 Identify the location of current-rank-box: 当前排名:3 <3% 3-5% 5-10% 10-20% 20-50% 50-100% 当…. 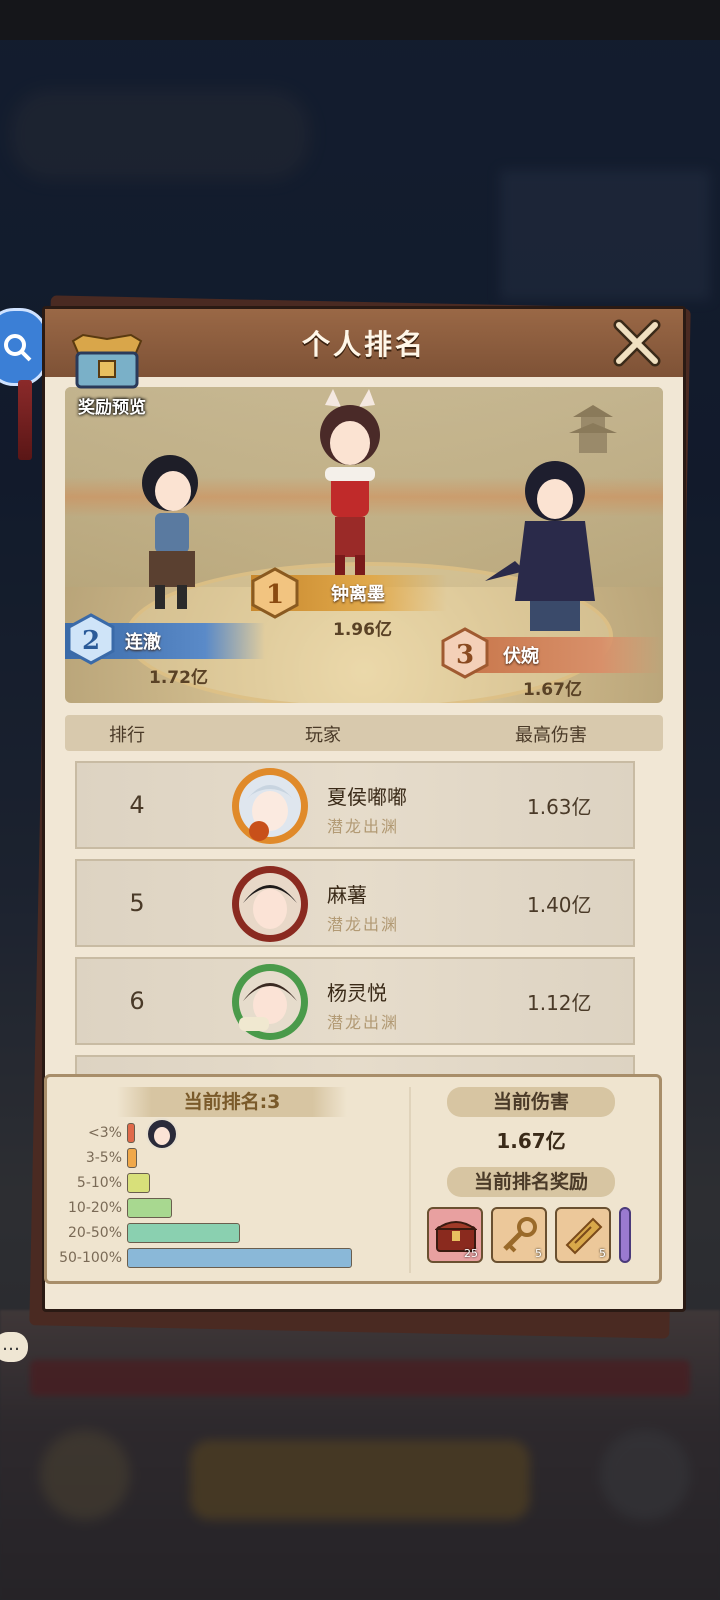
(353, 1179).